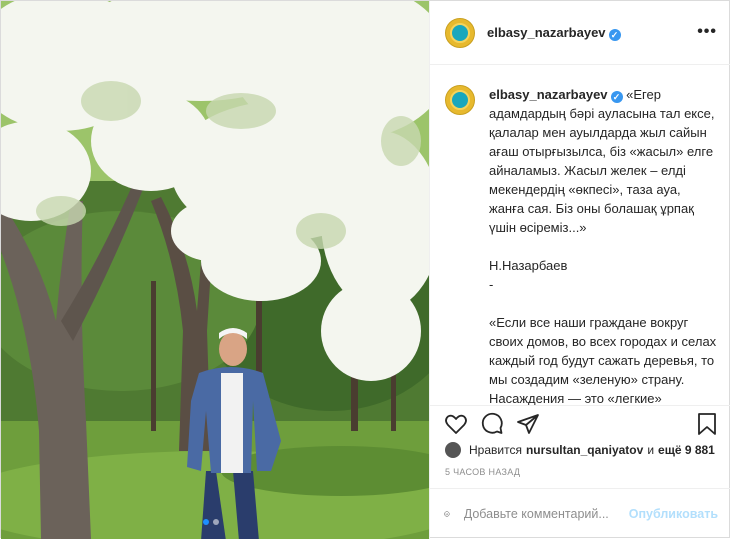  Describe the element at coordinates (456, 424) in the screenshot. I see `heart-icon` at that location.